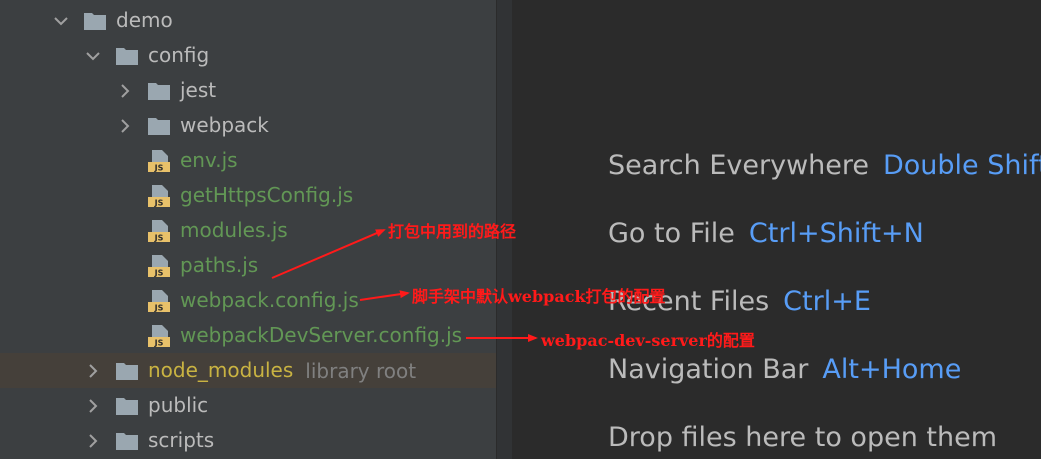  What do you see at coordinates (321, 335) in the screenshot?
I see `tree-item-label: webpackDevServer.config.js` at bounding box center [321, 335].